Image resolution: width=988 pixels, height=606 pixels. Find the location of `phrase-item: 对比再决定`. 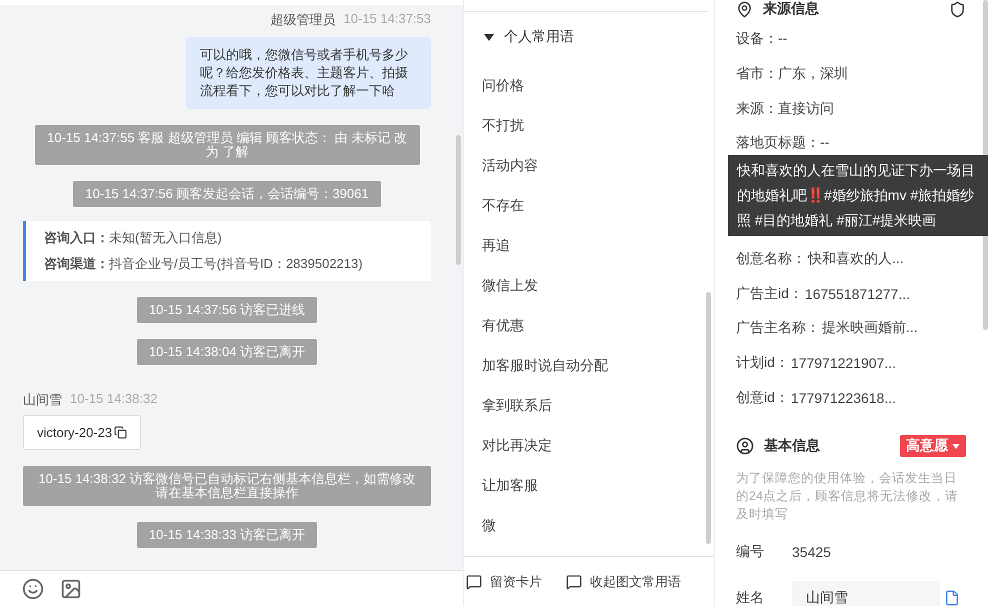

phrase-item: 对比再决定 is located at coordinates (517, 446).